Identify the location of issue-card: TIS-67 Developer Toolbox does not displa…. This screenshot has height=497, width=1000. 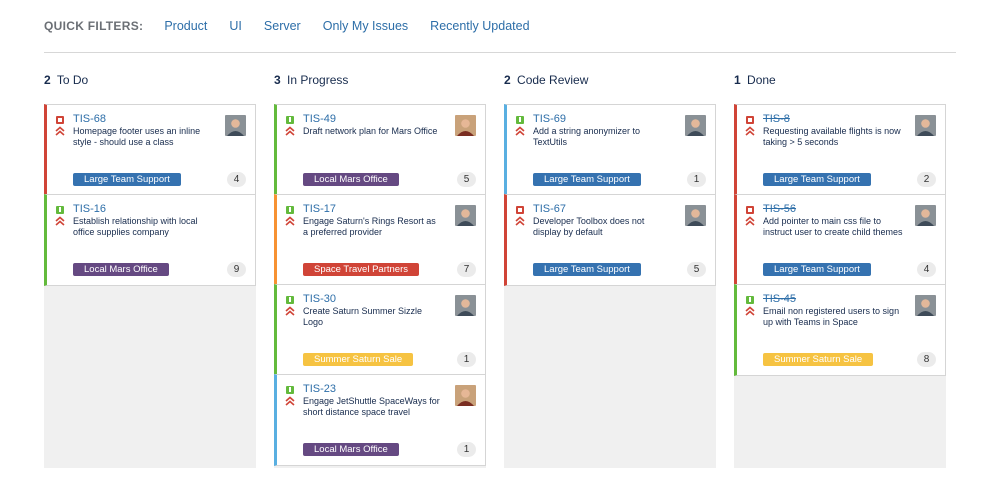
(610, 240).